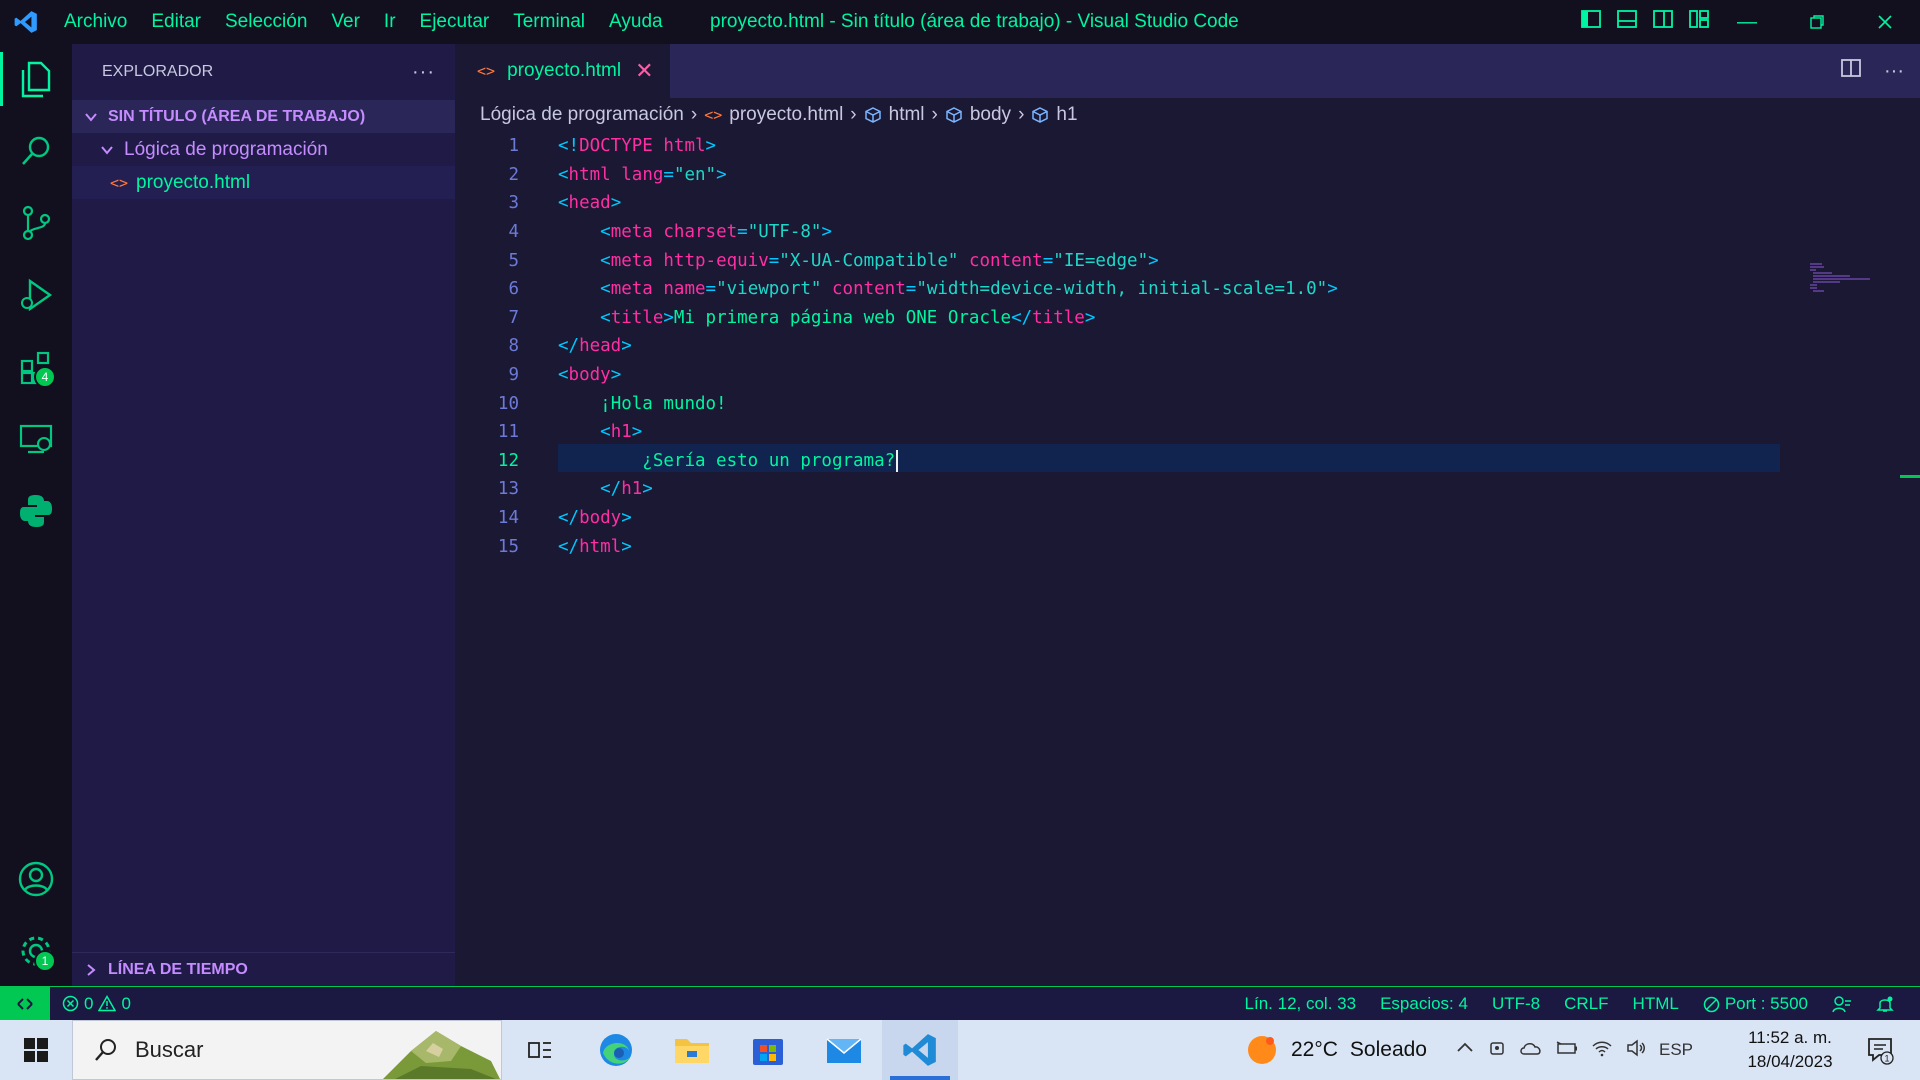 Image resolution: width=1920 pixels, height=1080 pixels. What do you see at coordinates (513, 317) in the screenshot?
I see `line-number: 7` at bounding box center [513, 317].